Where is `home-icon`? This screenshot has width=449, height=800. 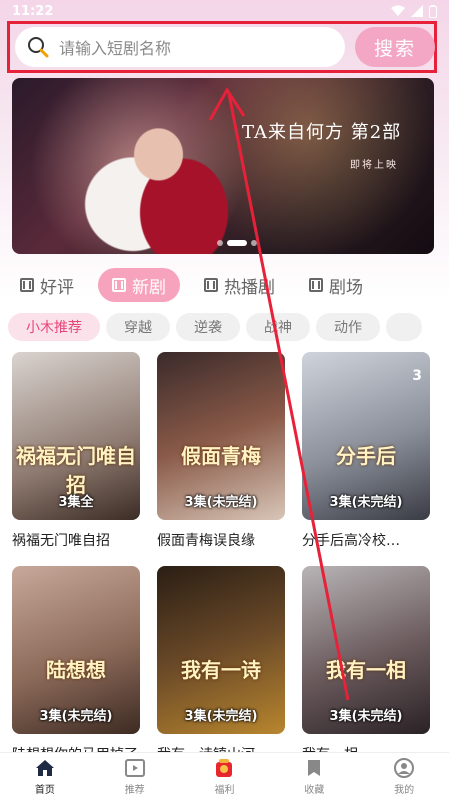
home-icon is located at coordinates (45, 768).